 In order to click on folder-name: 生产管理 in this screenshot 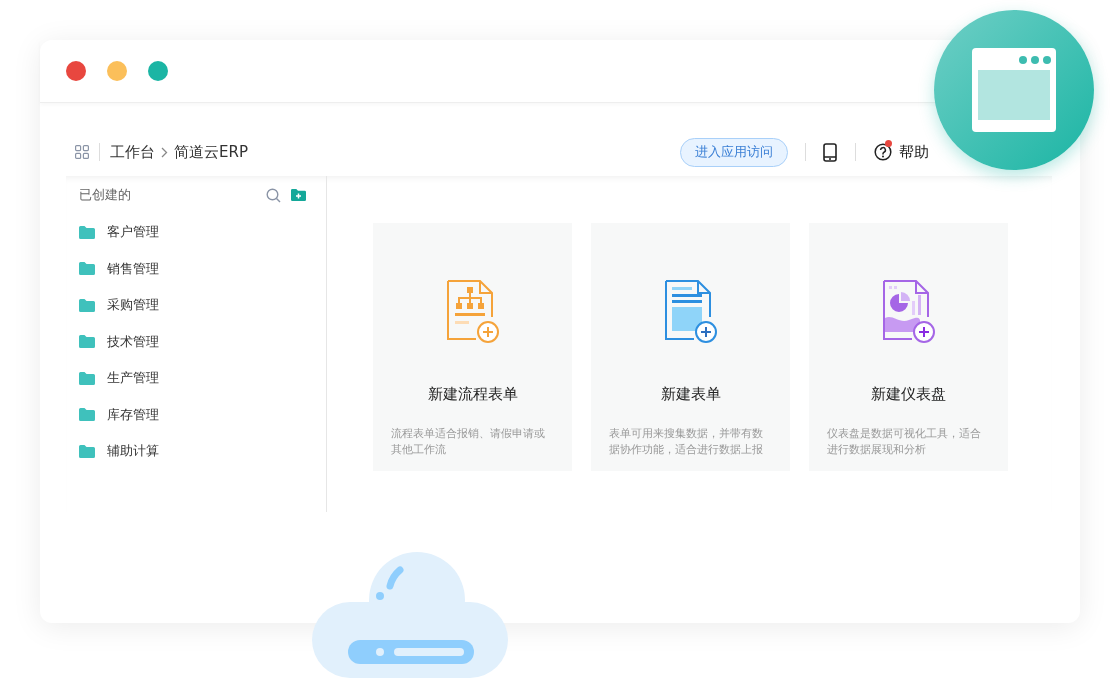, I will do `click(133, 378)`.